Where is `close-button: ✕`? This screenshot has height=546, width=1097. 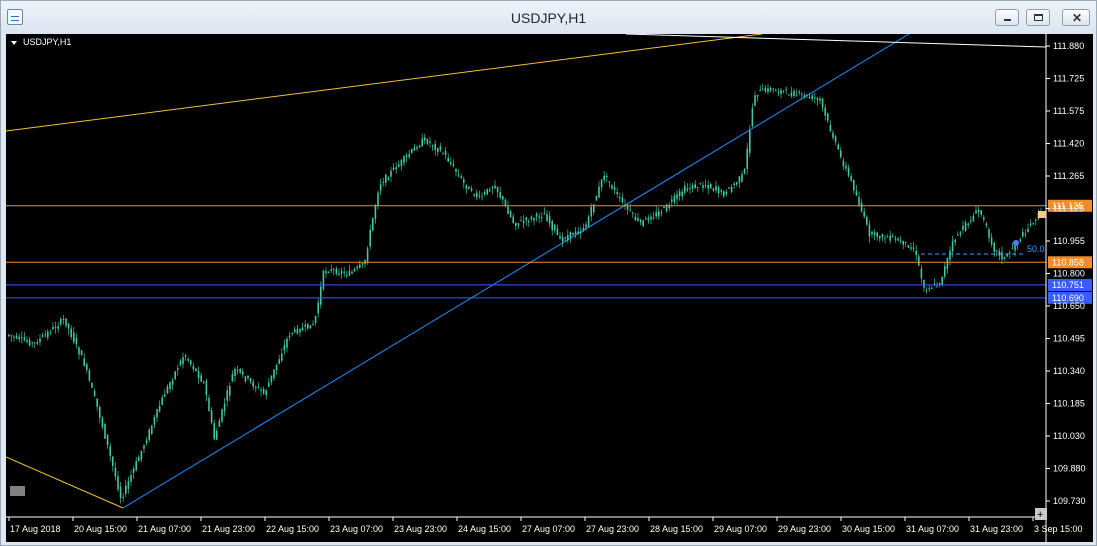 close-button: ✕ is located at coordinates (1076, 17).